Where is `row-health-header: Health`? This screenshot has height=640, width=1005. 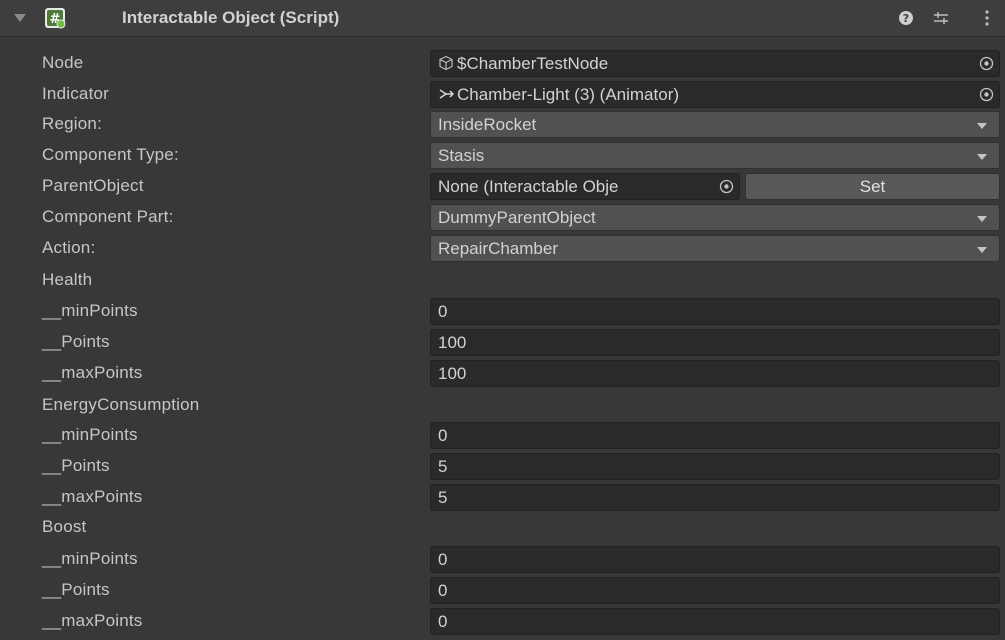
row-health-header: Health is located at coordinates (502, 280).